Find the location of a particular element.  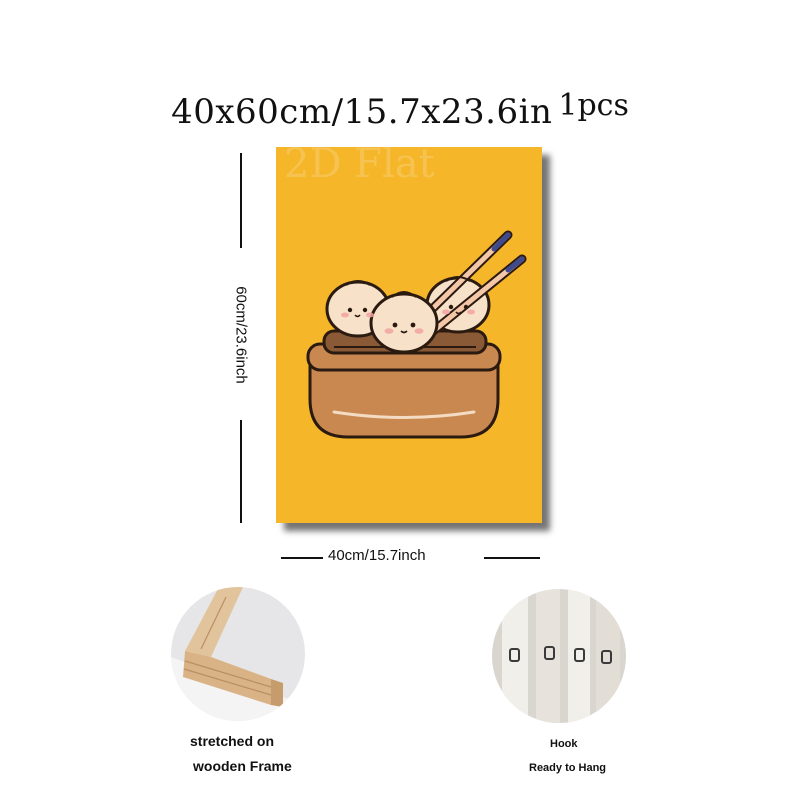

frame-caption-line2: wooden Frame is located at coordinates (242, 766).